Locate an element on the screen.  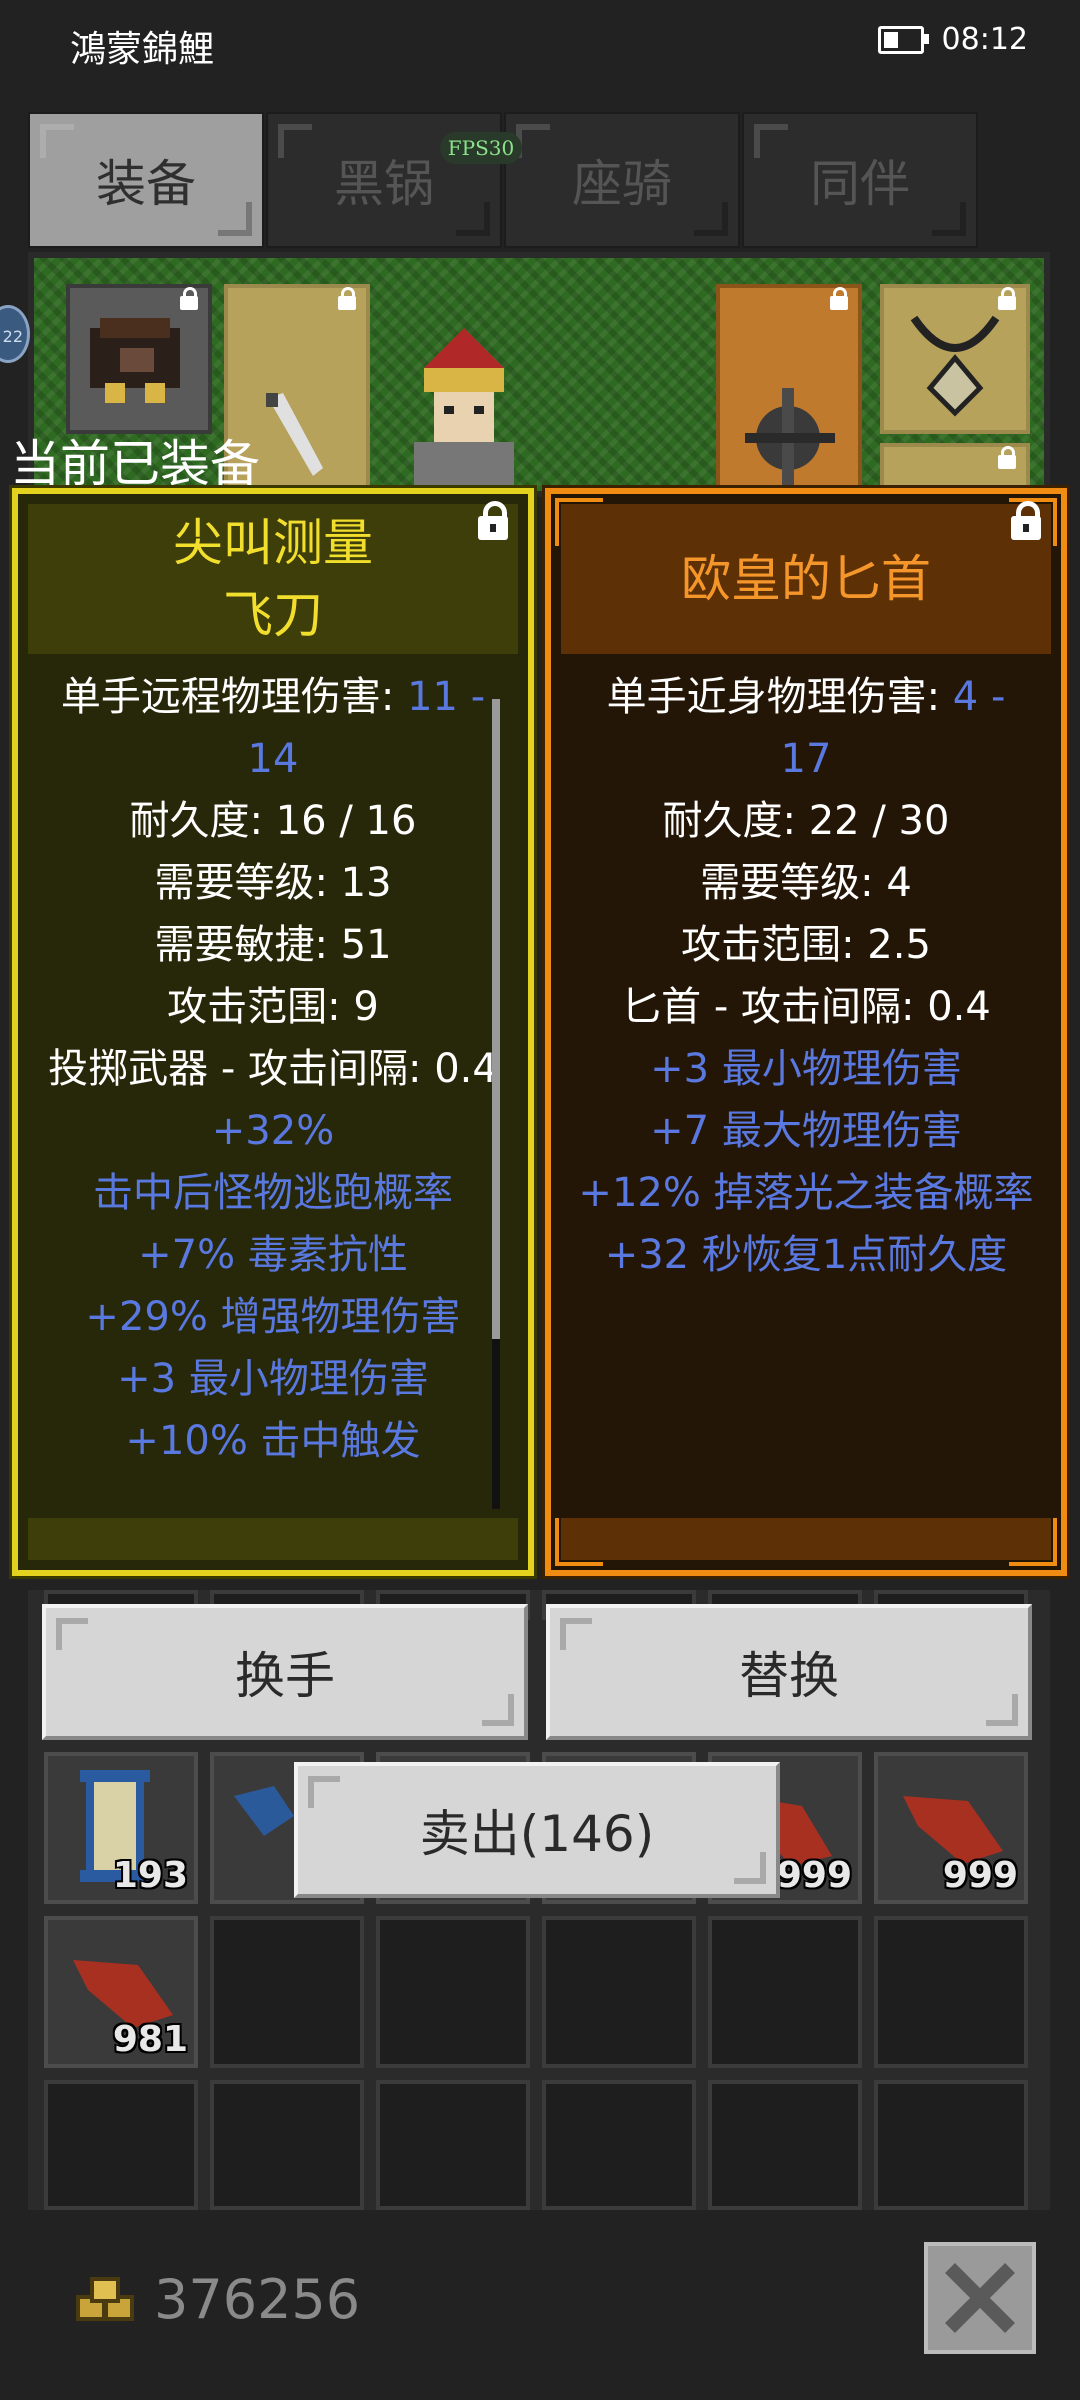
inventory-cell: 193 is located at coordinates (121, 1828).